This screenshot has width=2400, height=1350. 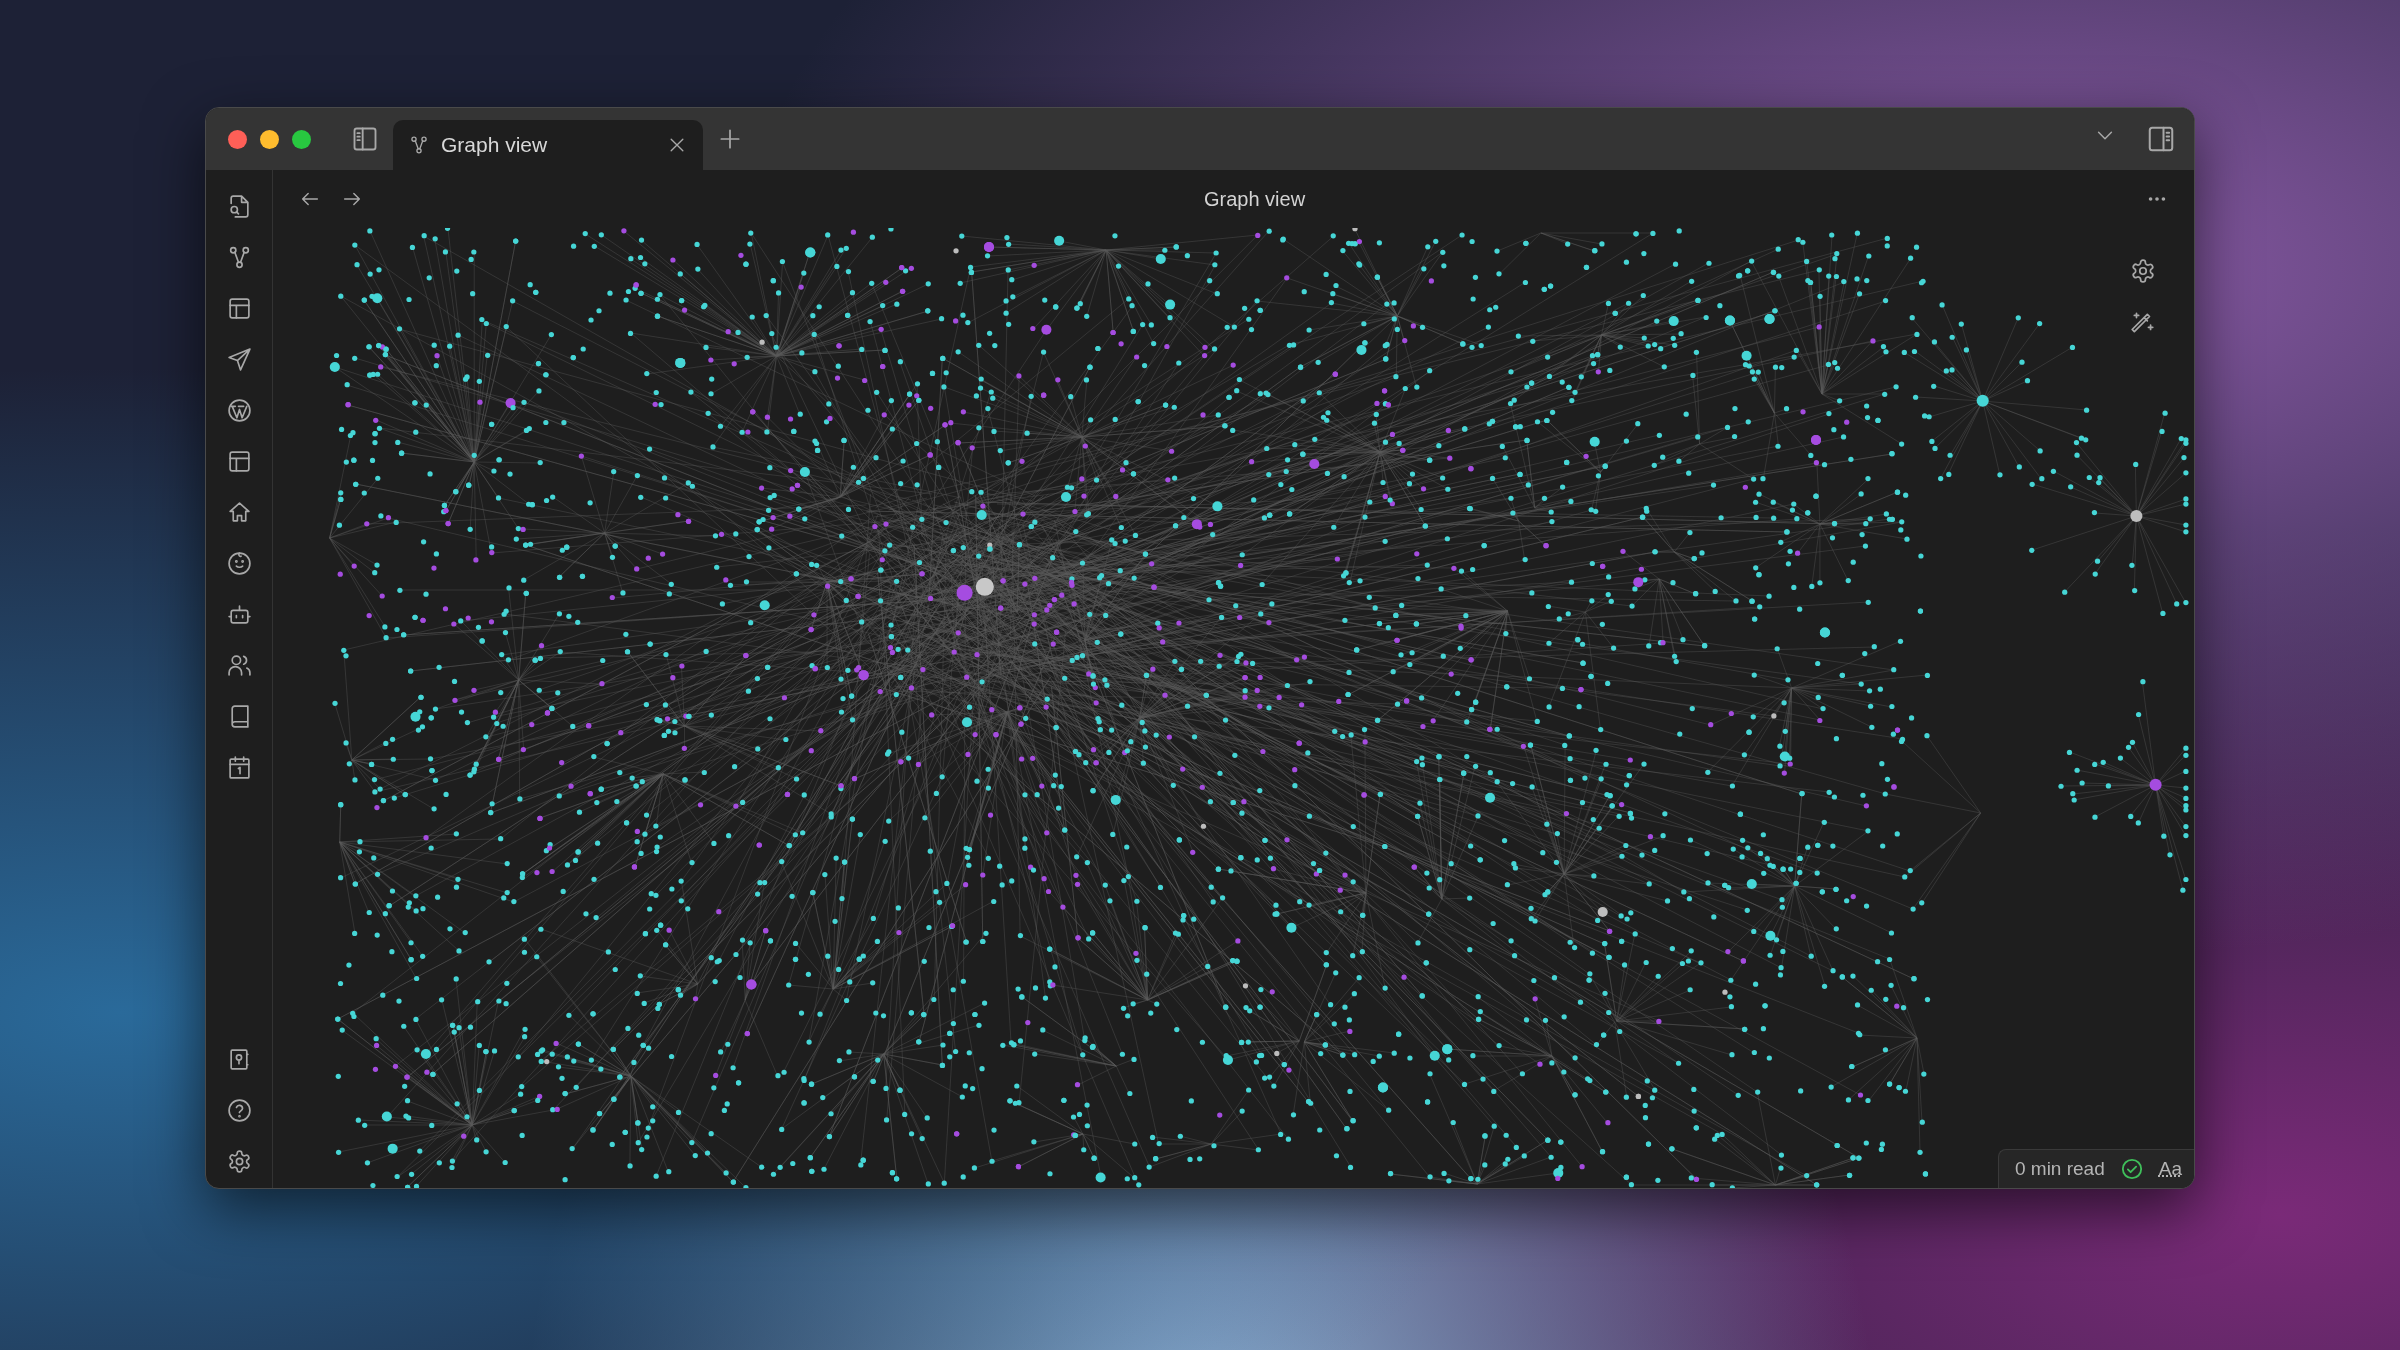 I want to click on tab: Graph view, so click(x=548, y=145).